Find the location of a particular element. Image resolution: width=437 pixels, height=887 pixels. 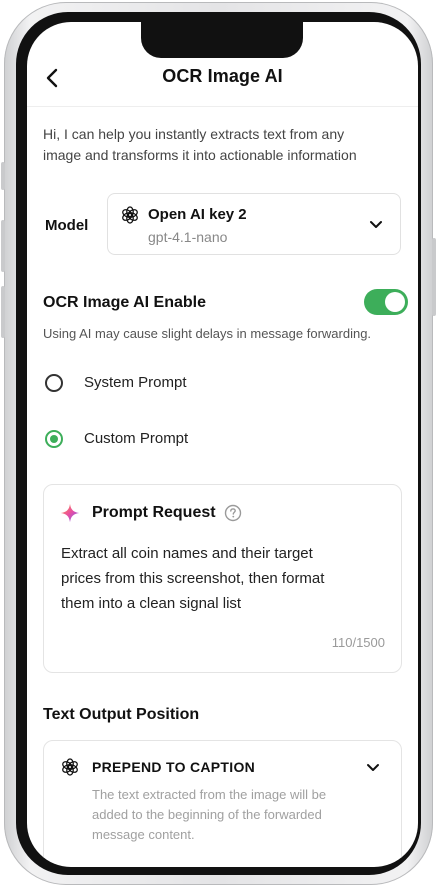

ocr-enable-toggle is located at coordinates (386, 302).